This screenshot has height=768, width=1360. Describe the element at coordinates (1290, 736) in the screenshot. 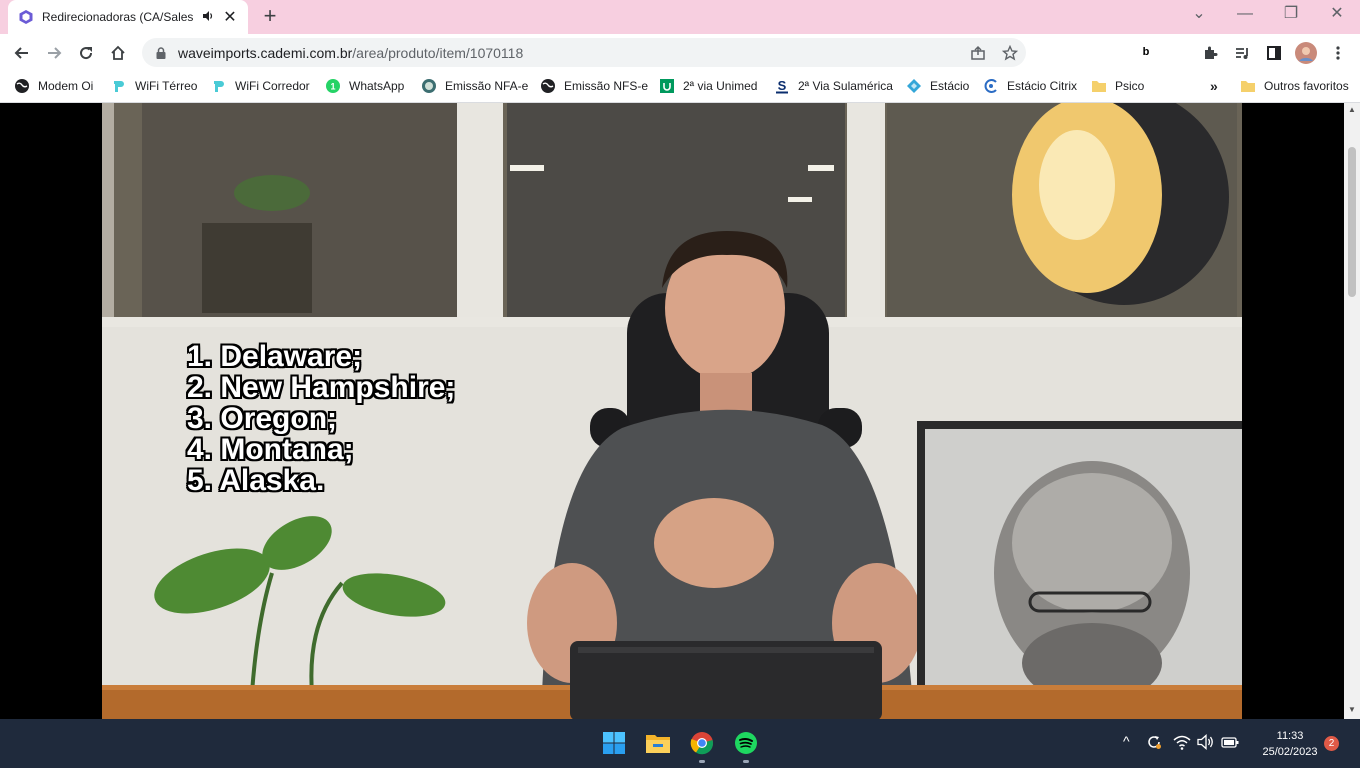

I see `clock-time: 11:33` at that location.